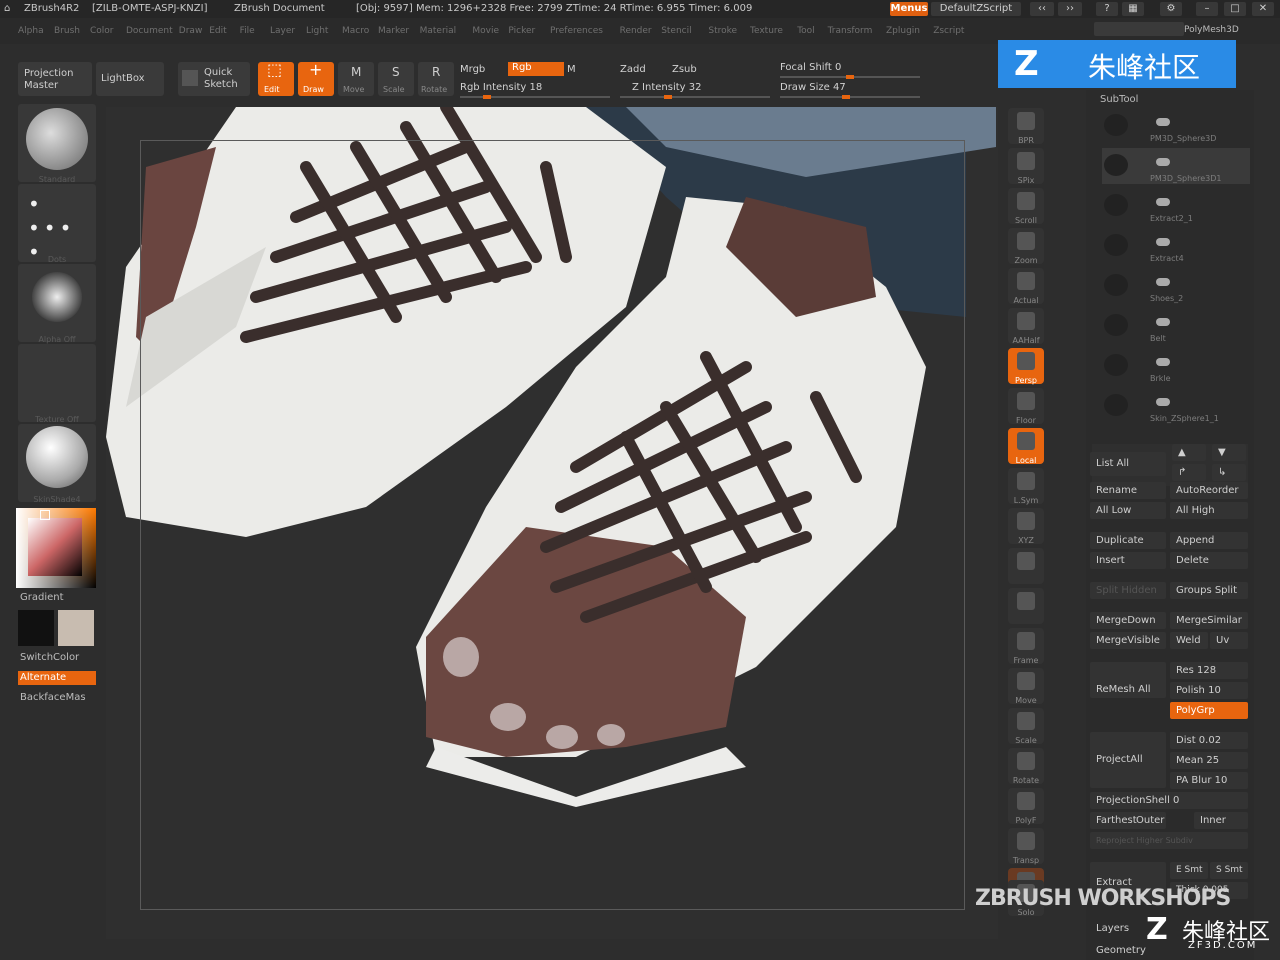 Image resolution: width=1280 pixels, height=960 pixels. Describe the element at coordinates (636, 31) in the screenshot. I see `menu-item-render: Render` at that location.